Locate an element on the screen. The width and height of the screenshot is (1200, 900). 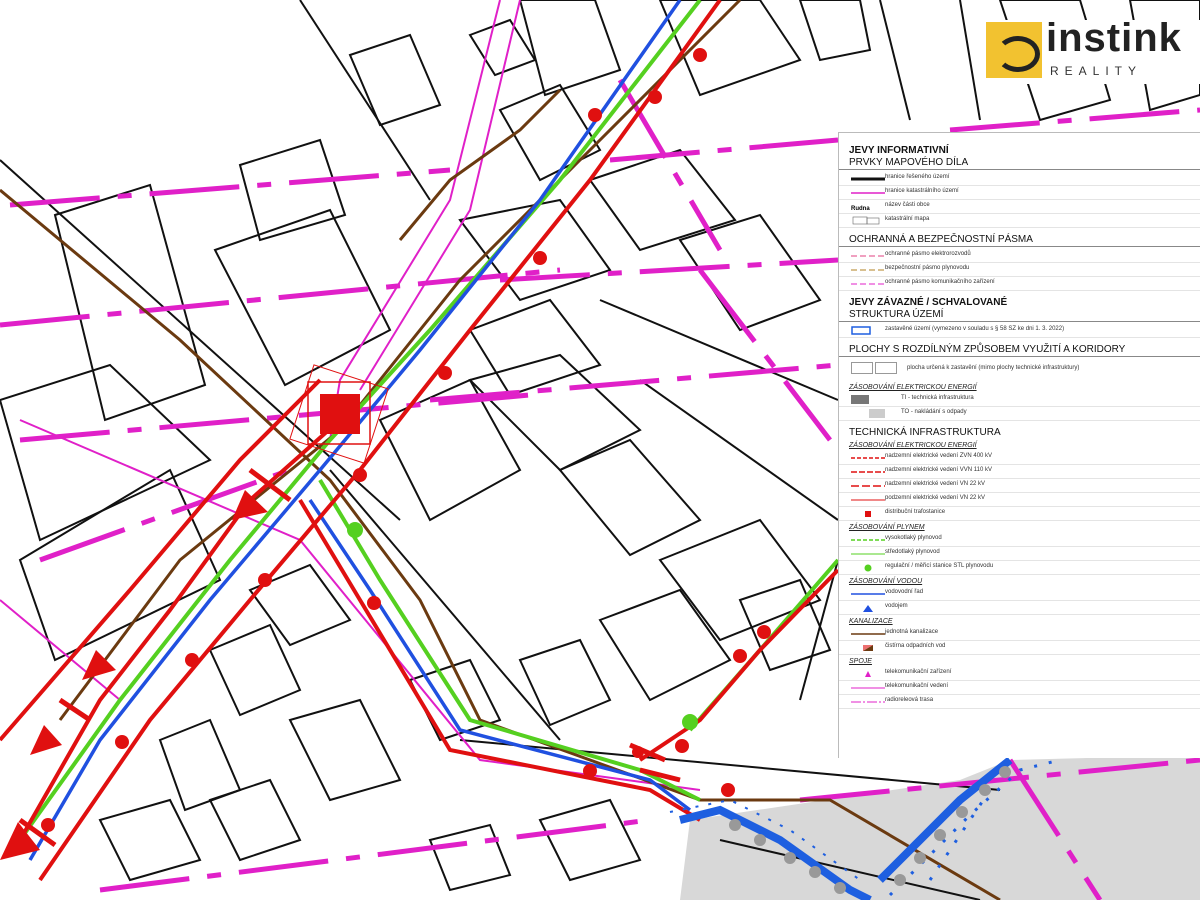
legend-label: ochranné pásmo komunikačního zařízení is located at coordinates (940, 282).